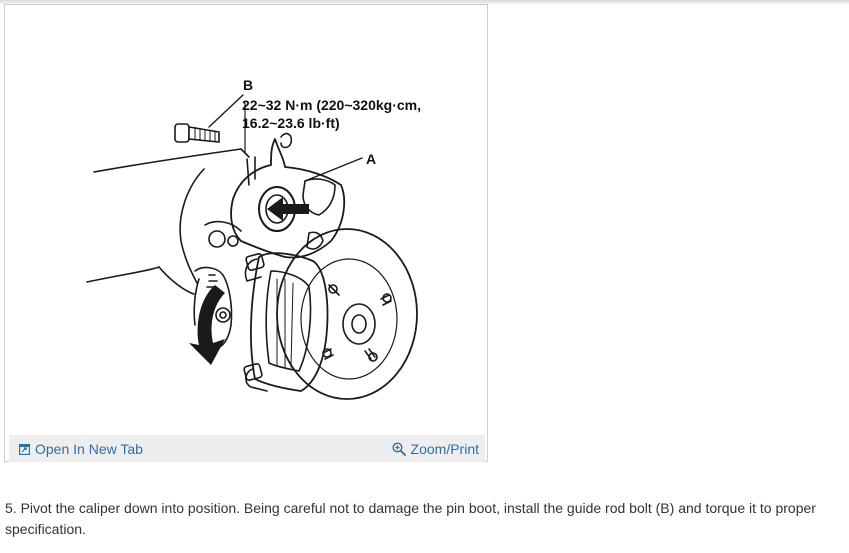 Image resolution: width=849 pixels, height=553 pixels. I want to click on guide-rod-bolt-b, so click(197, 133).